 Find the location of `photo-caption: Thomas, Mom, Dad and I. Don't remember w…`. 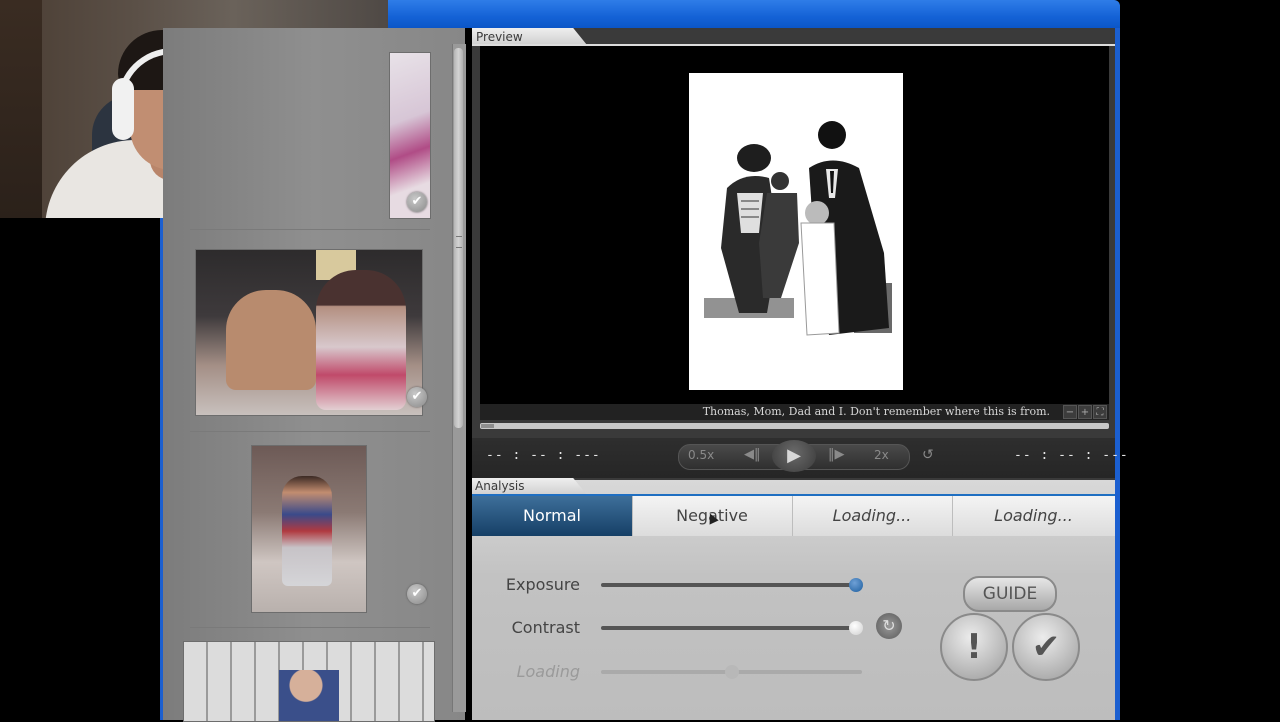

photo-caption: Thomas, Mom, Dad and I. Don't remember w… is located at coordinates (876, 411).